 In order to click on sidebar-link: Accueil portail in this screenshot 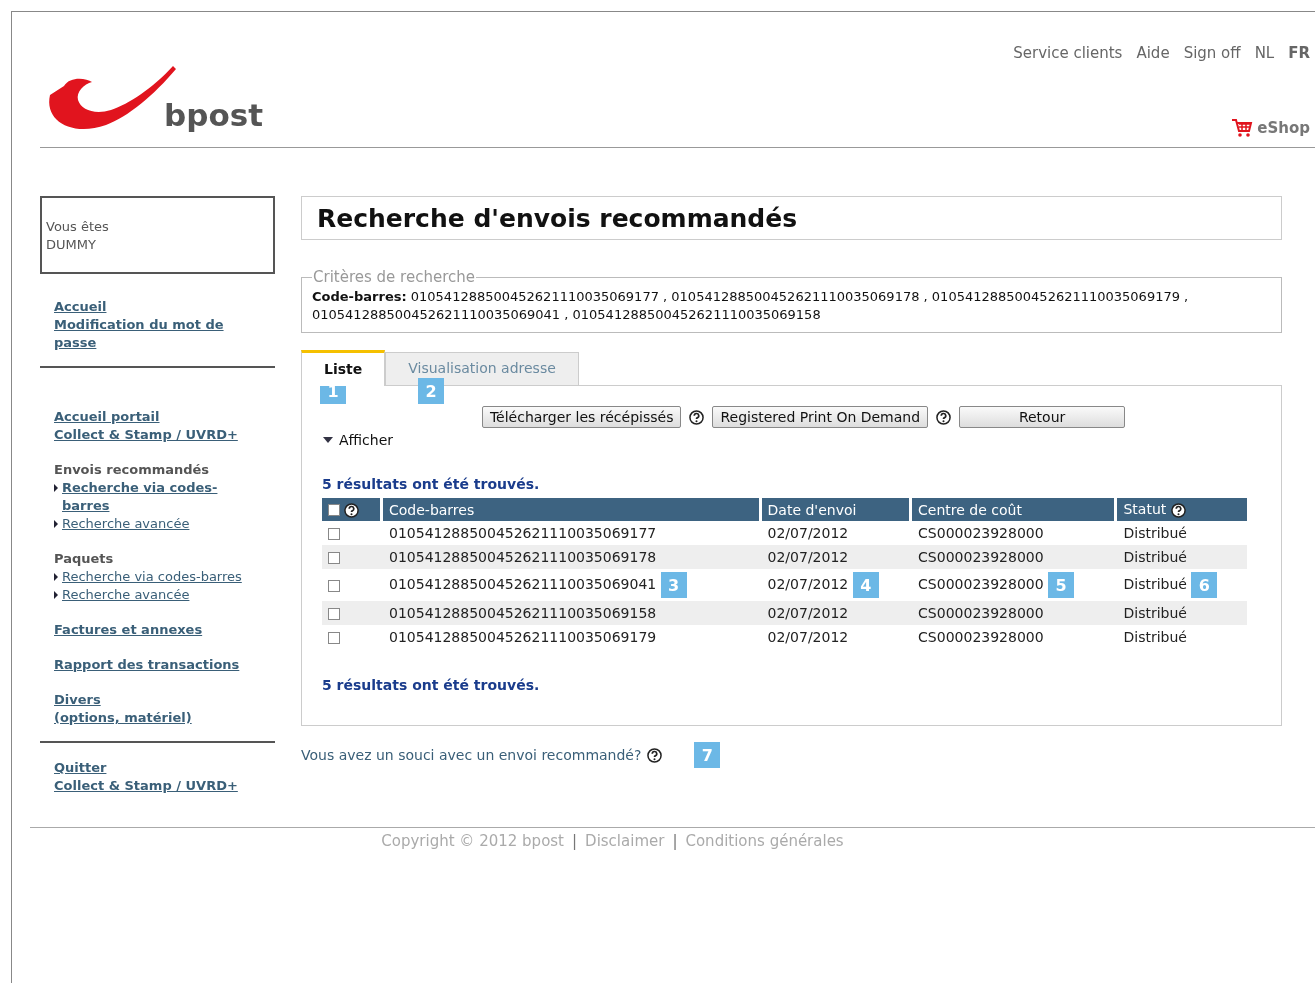, I will do `click(107, 417)`.